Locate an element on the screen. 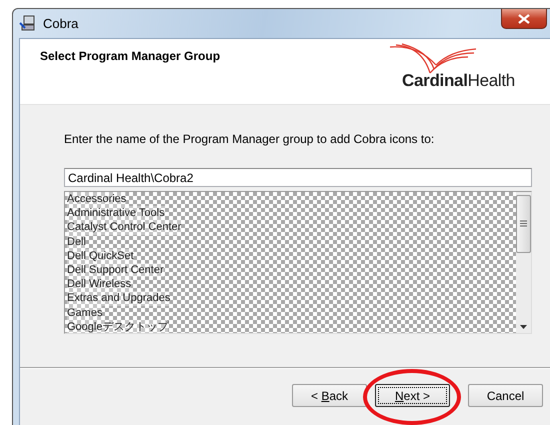 The width and height of the screenshot is (550, 425). group-name-field: Cardinal Health\Cobra2 is located at coordinates (298, 177).